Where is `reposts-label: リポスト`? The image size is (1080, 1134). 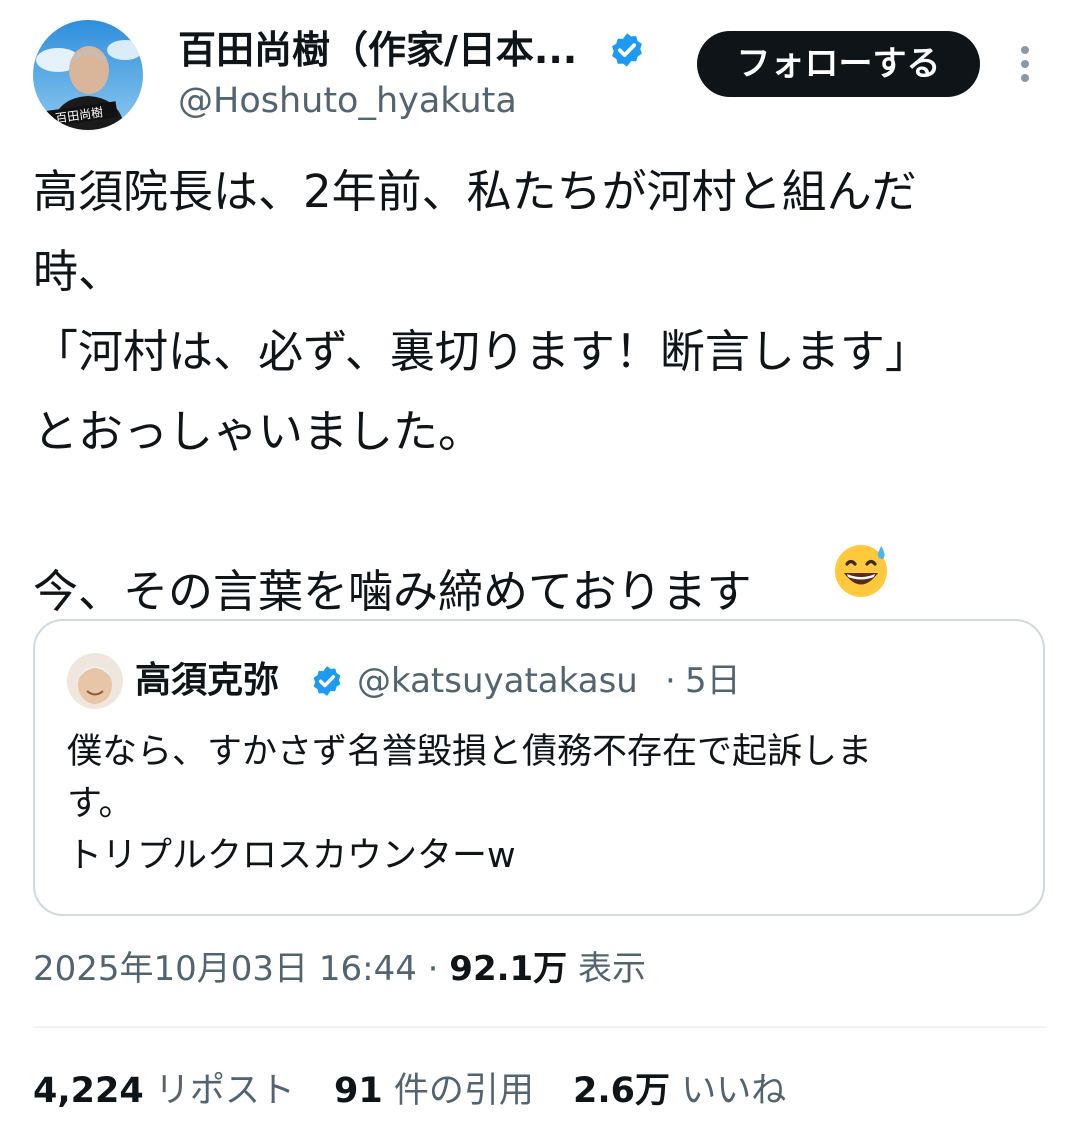 reposts-label: リポスト is located at coordinates (224, 1091).